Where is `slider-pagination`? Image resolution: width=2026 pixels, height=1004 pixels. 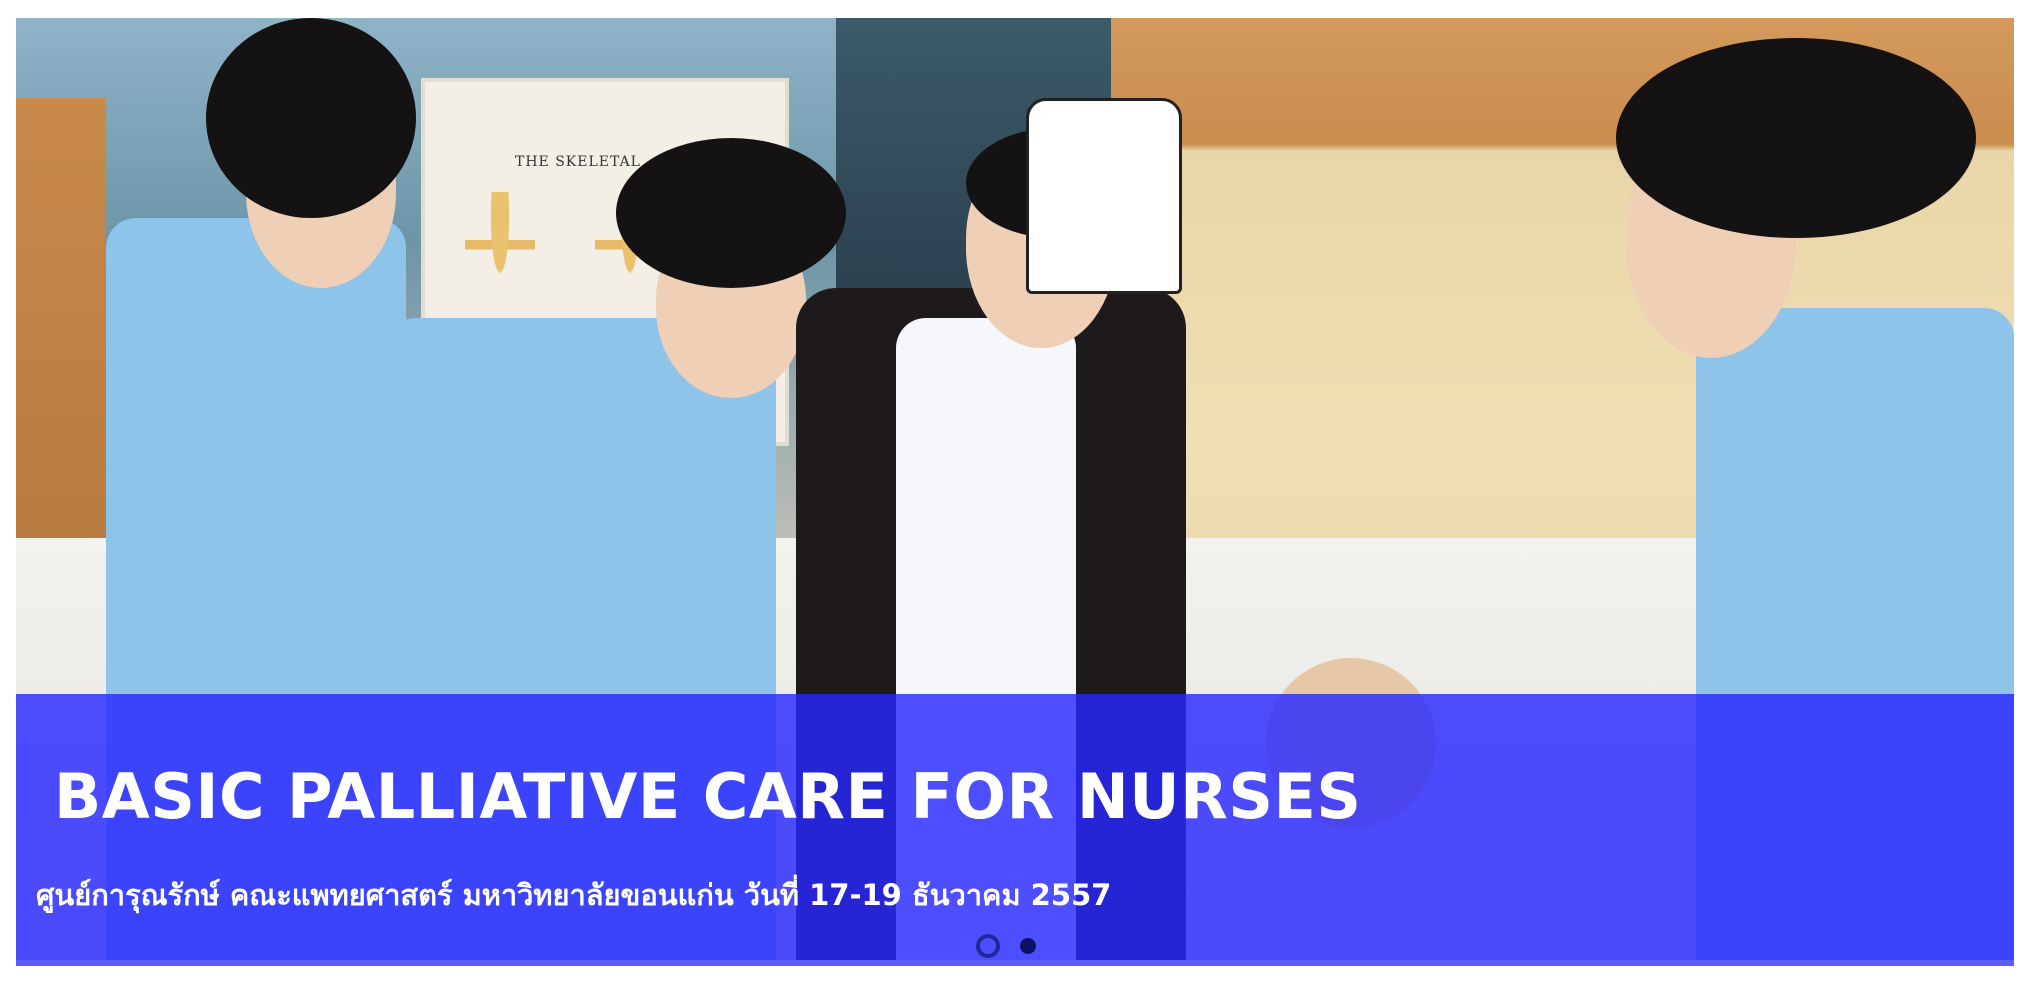
slider-pagination is located at coordinates (1006, 946).